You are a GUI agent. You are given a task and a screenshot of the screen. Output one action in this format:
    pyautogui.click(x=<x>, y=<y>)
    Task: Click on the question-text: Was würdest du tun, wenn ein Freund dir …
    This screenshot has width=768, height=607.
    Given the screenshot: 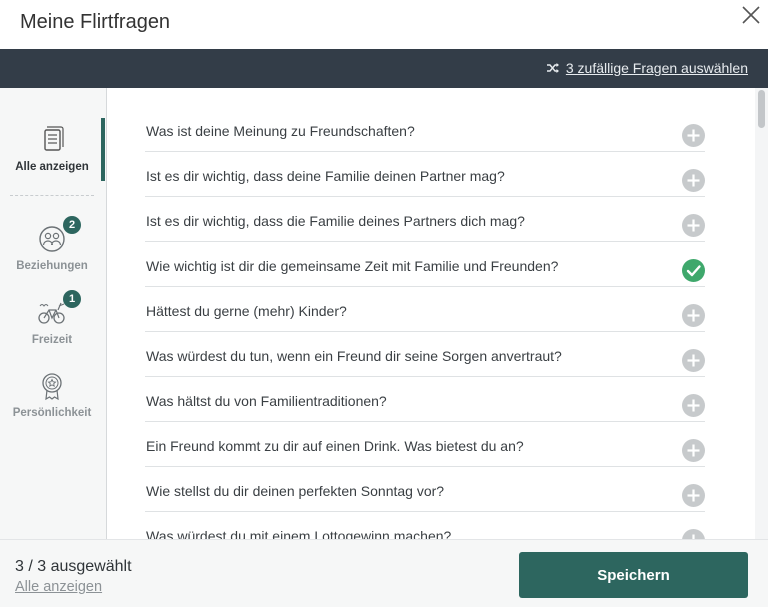 What is the action you would take?
    pyautogui.click(x=354, y=356)
    